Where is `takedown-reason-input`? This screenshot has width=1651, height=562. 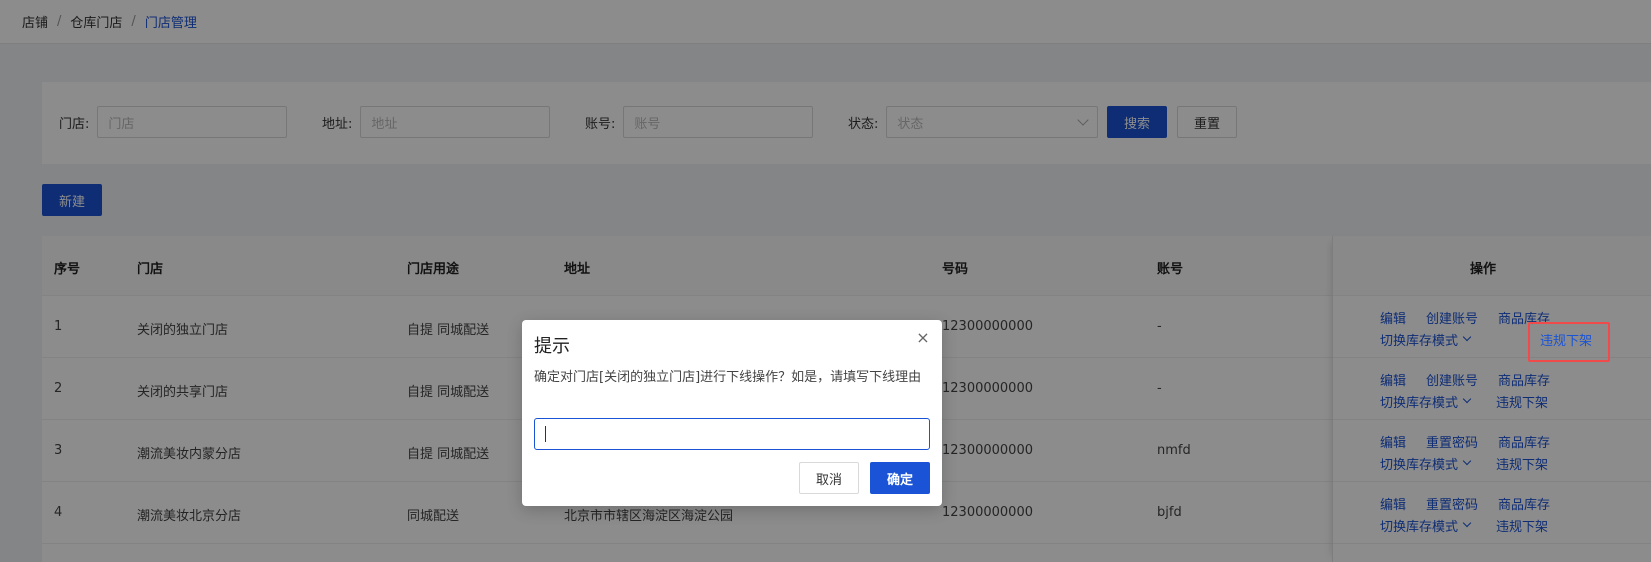 takedown-reason-input is located at coordinates (732, 434).